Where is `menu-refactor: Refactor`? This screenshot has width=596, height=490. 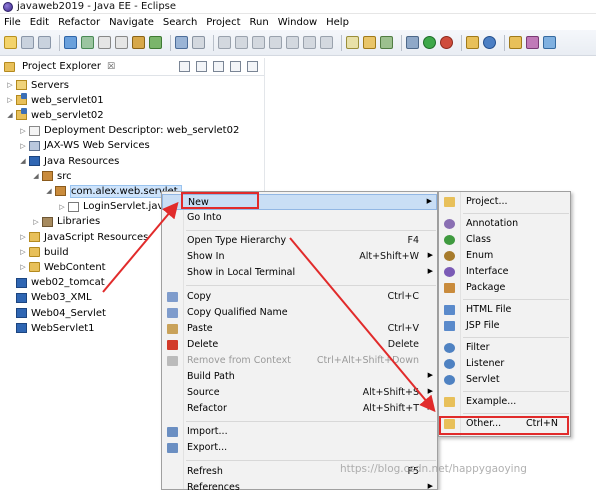
menu-refactor: Refactor is located at coordinates (79, 22).